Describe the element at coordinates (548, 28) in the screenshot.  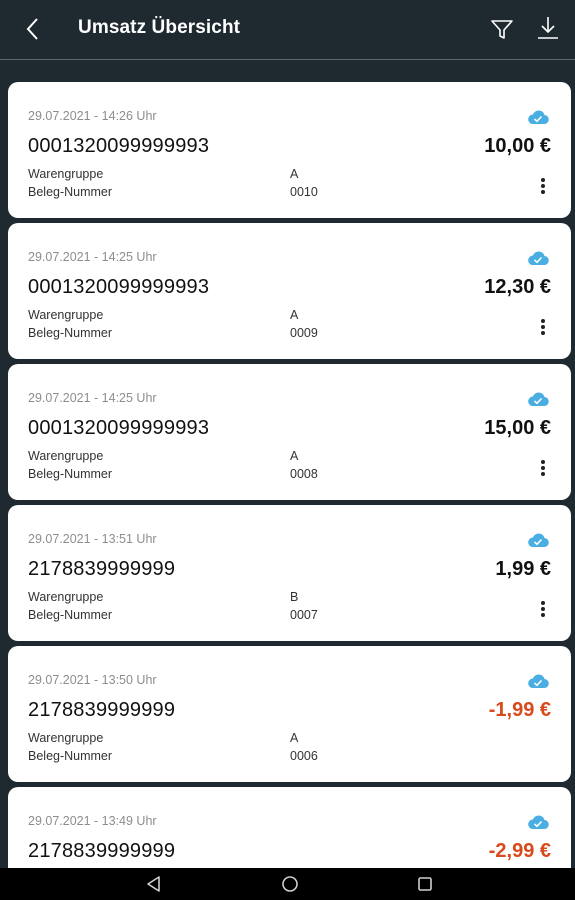
I see `download-icon` at that location.